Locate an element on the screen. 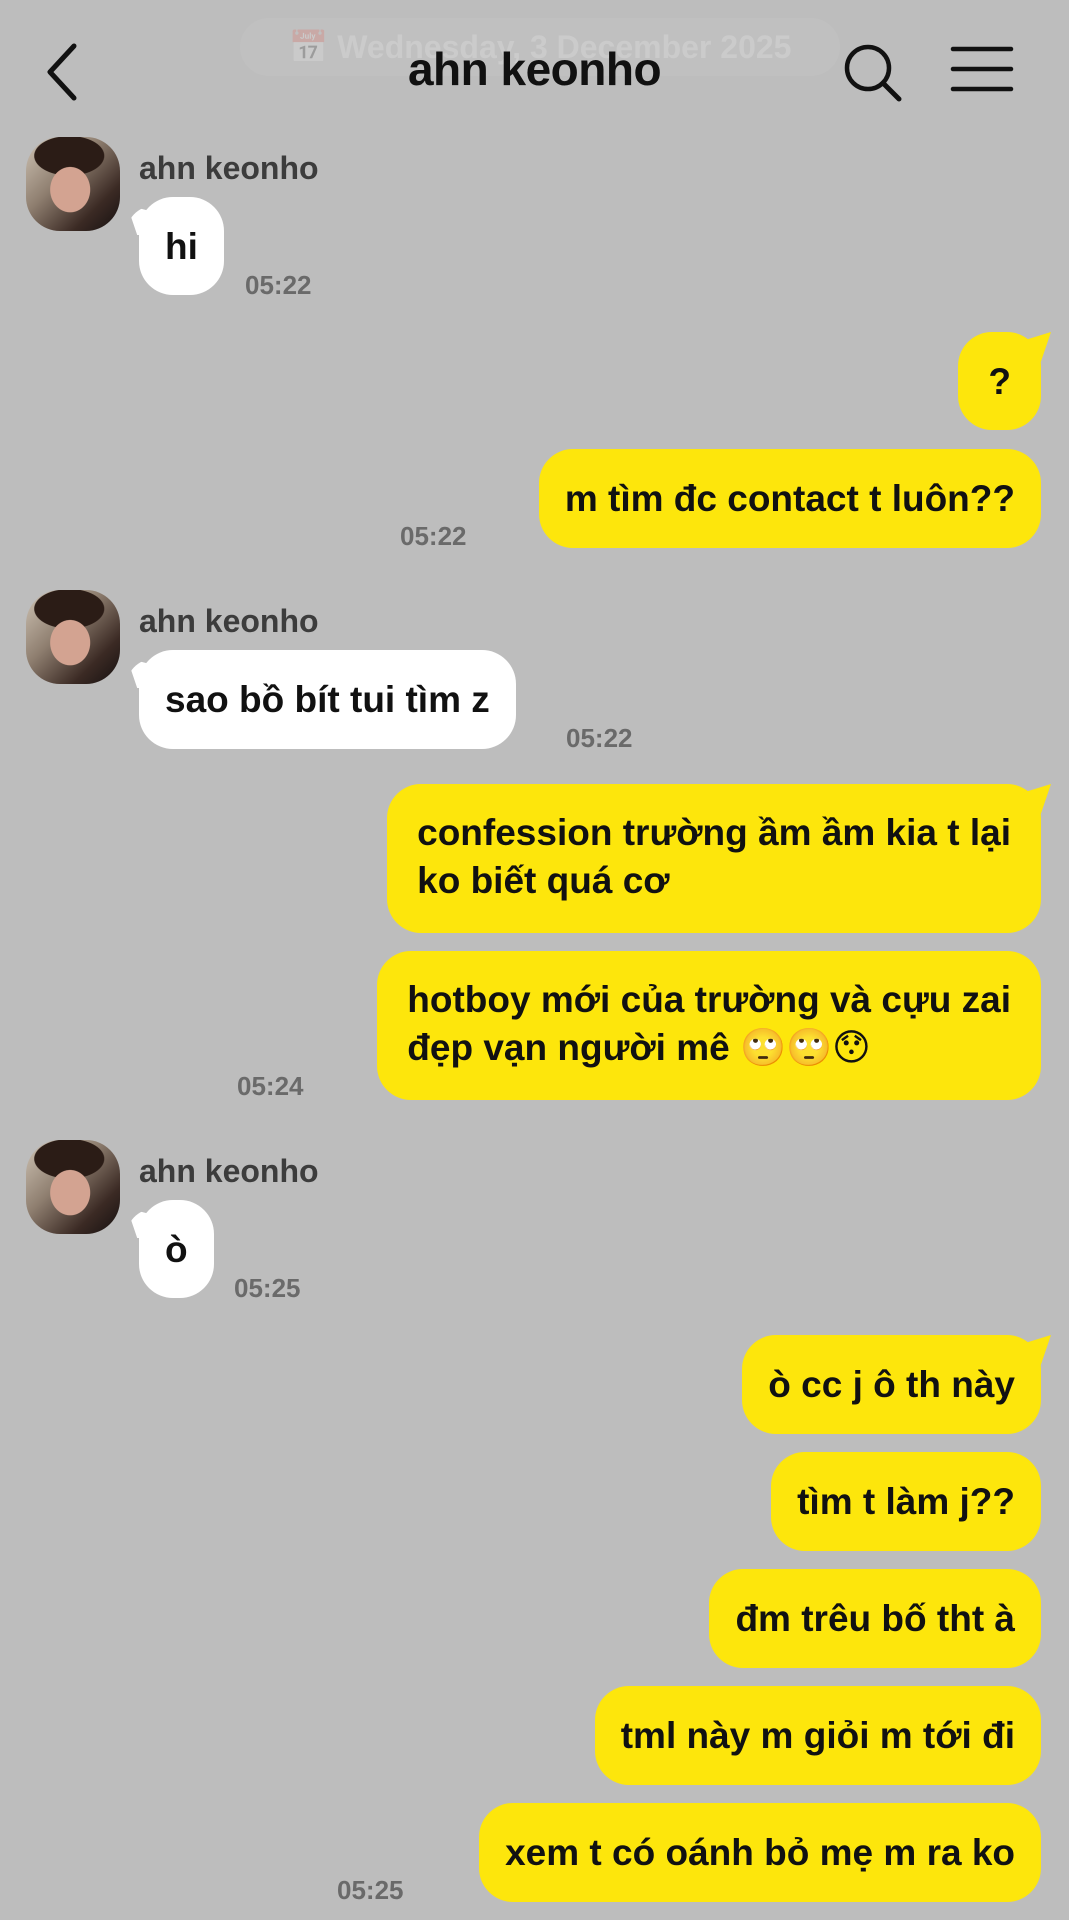  outgoing-message: đm trêu bố tht à is located at coordinates (875, 1618).